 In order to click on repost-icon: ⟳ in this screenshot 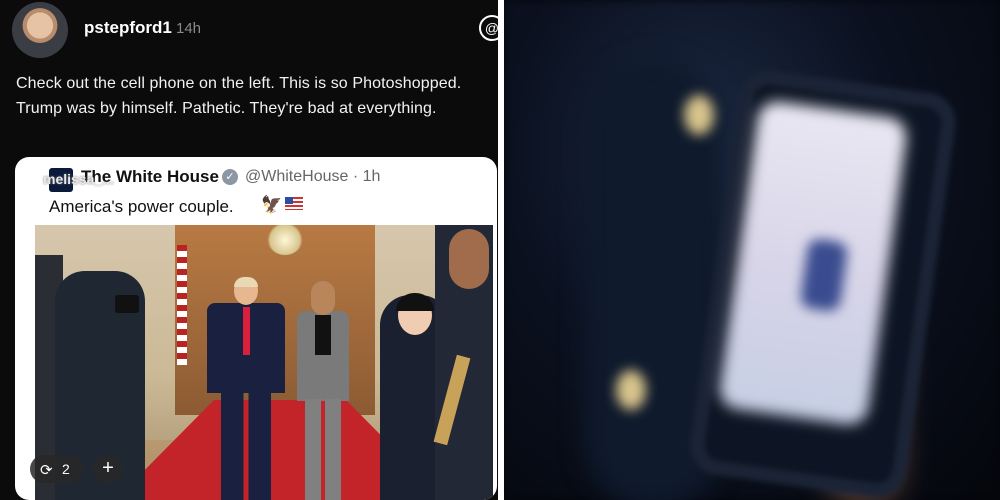, I will do `click(46, 470)`.